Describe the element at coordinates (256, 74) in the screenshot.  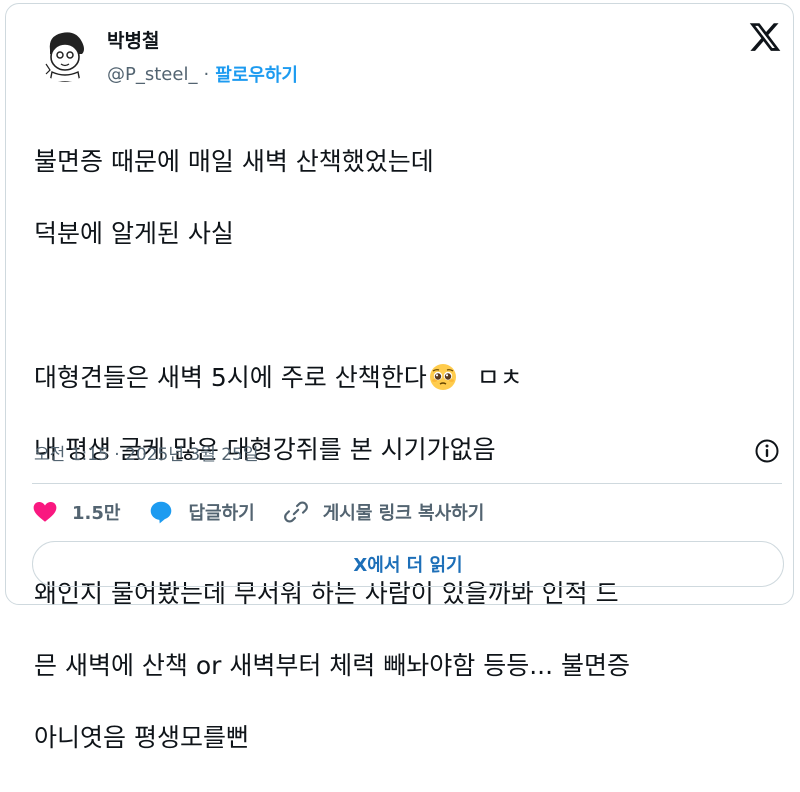
I see `follow-button: 팔로우하기` at that location.